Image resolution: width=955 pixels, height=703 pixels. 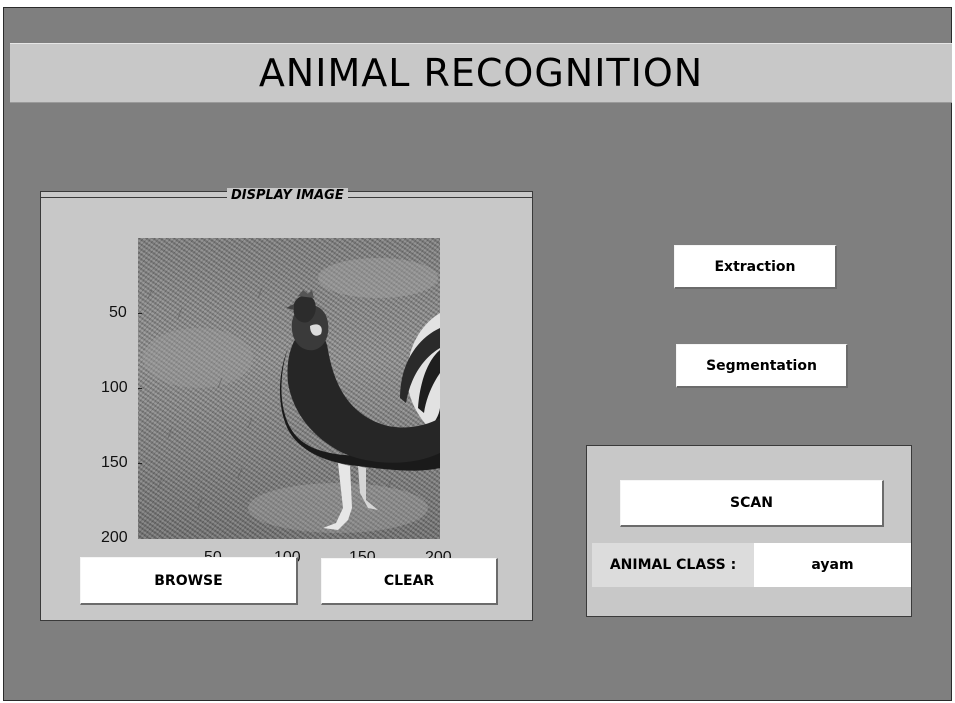 I want to click on y-tick-label: 200, so click(x=114, y=537).